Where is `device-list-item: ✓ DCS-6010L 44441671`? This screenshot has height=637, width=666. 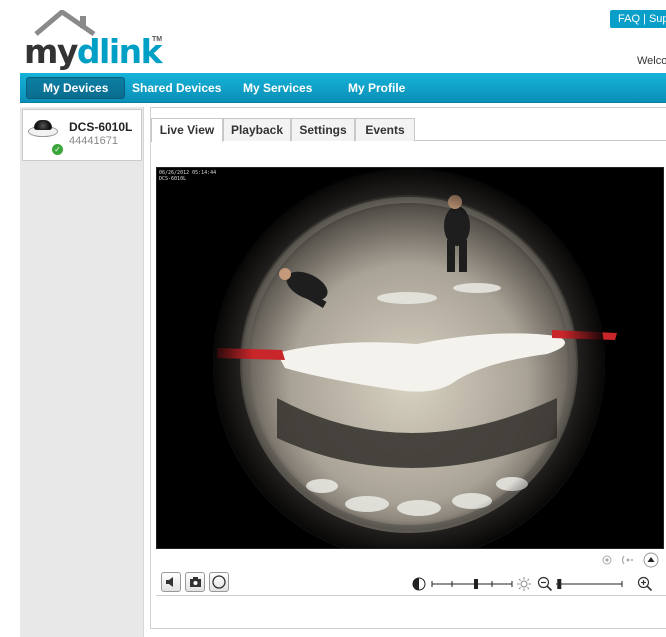
device-list-item: ✓ DCS-6010L 44441671 is located at coordinates (82, 135).